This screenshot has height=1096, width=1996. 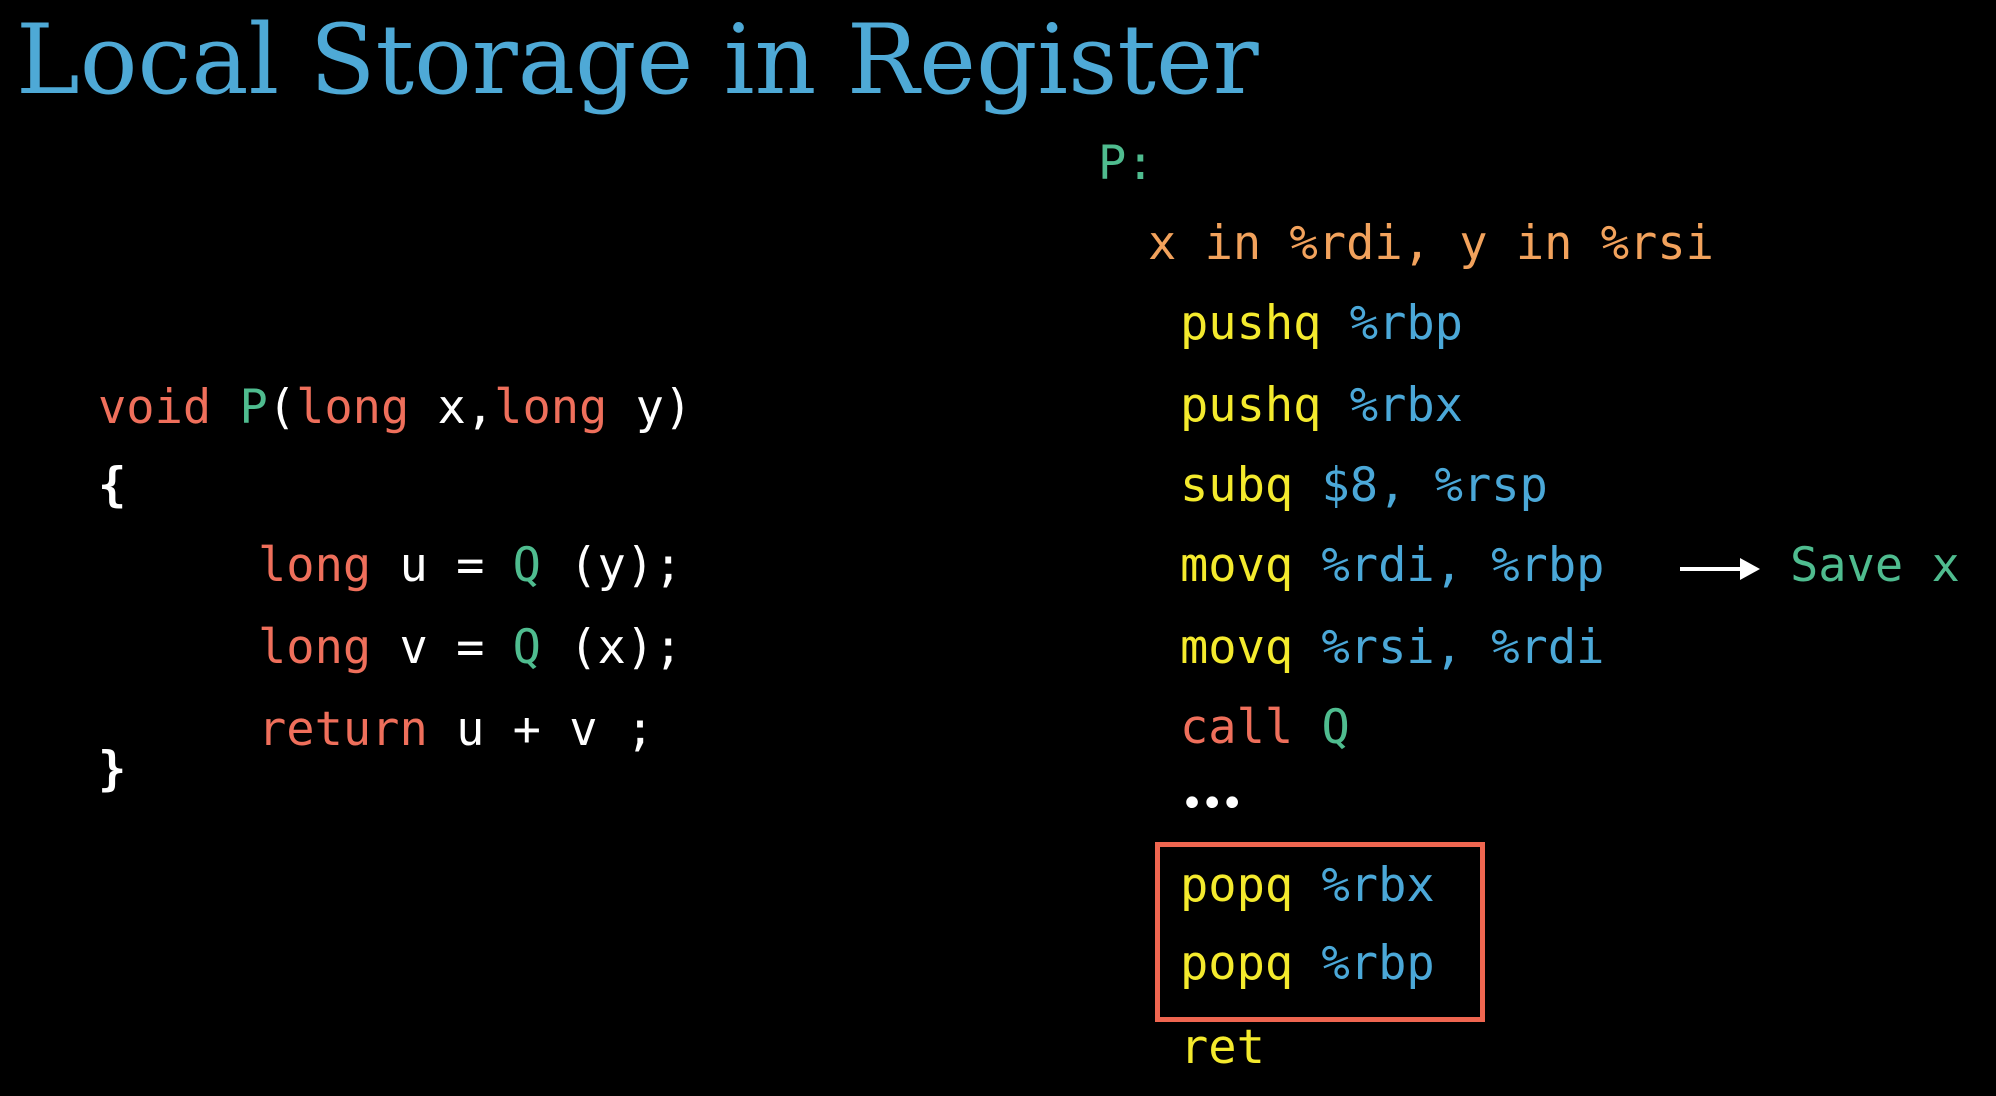 What do you see at coordinates (611, 647) in the screenshot?
I see `c-call-args-x: (x);` at bounding box center [611, 647].